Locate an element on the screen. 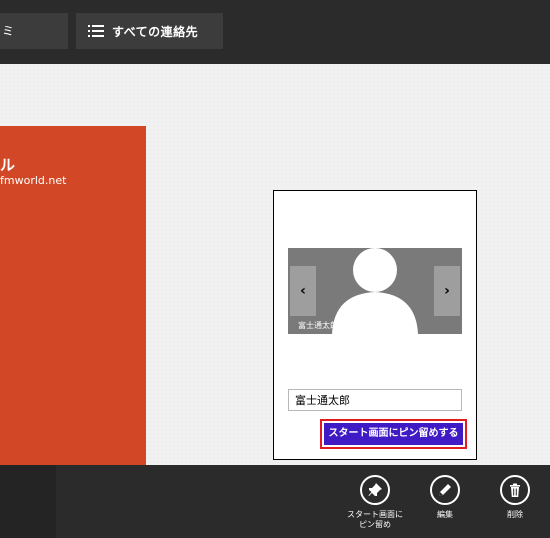  edit-command-label: 編集 is located at coordinates (445, 514).